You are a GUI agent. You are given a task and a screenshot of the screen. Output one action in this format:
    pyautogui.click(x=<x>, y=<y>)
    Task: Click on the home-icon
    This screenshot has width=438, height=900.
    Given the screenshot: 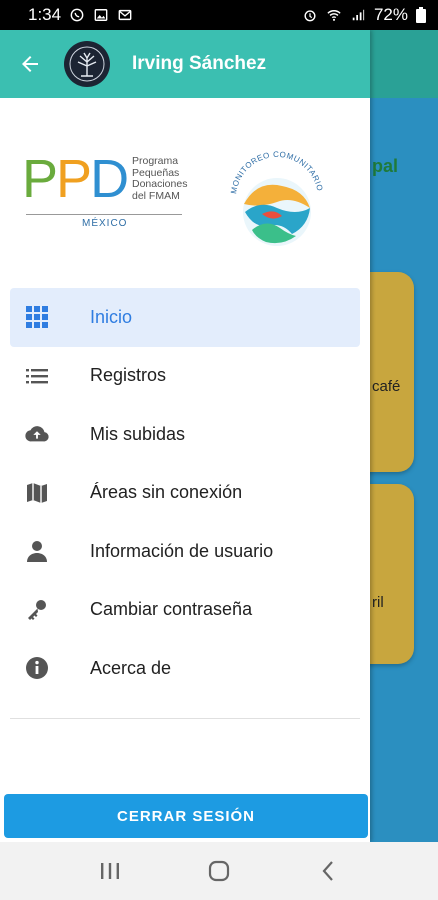 What is the action you would take?
    pyautogui.click(x=219, y=871)
    